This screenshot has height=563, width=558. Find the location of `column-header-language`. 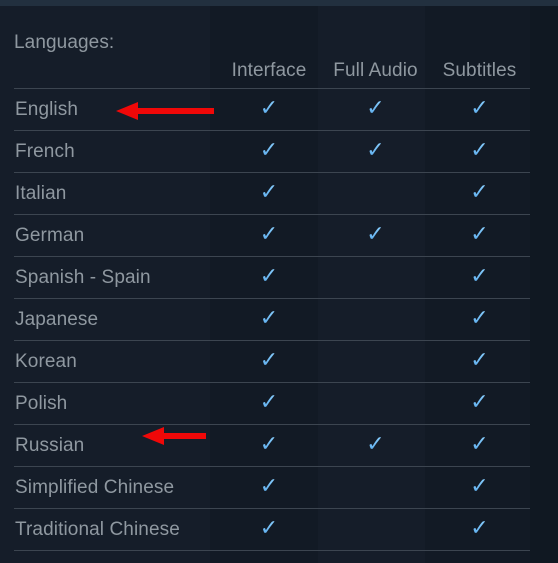

column-header-language is located at coordinates (115, 74).